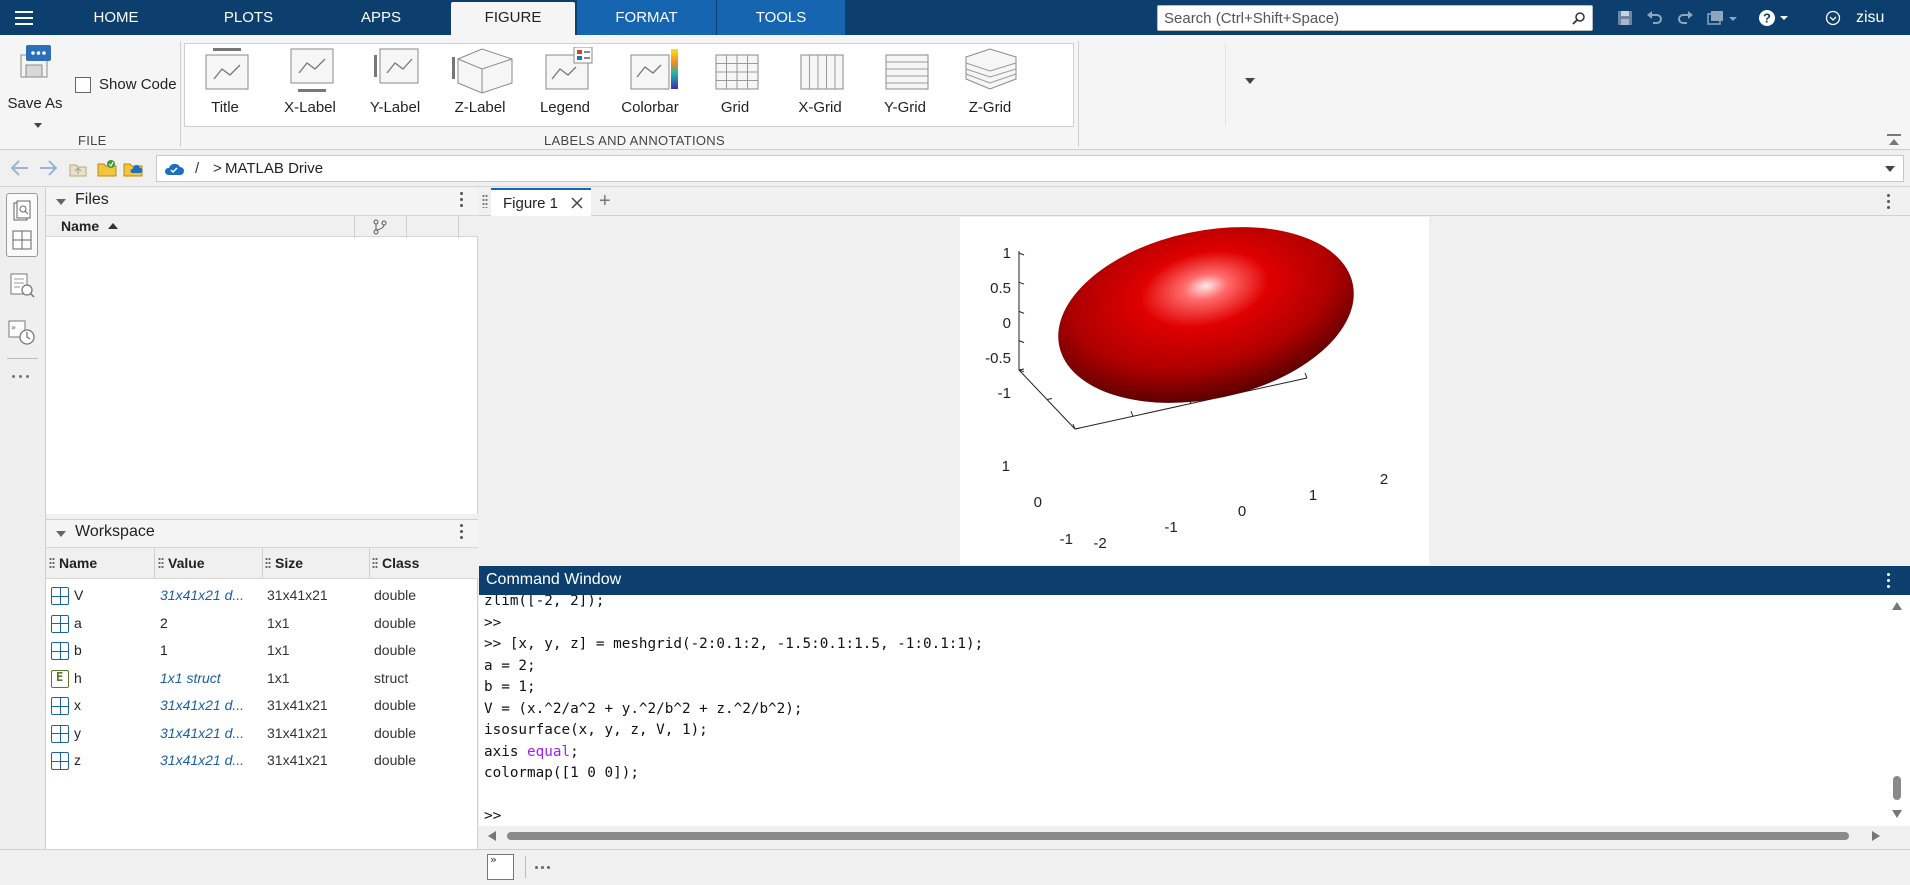  What do you see at coordinates (1655, 17) in the screenshot?
I see `undo-icon` at bounding box center [1655, 17].